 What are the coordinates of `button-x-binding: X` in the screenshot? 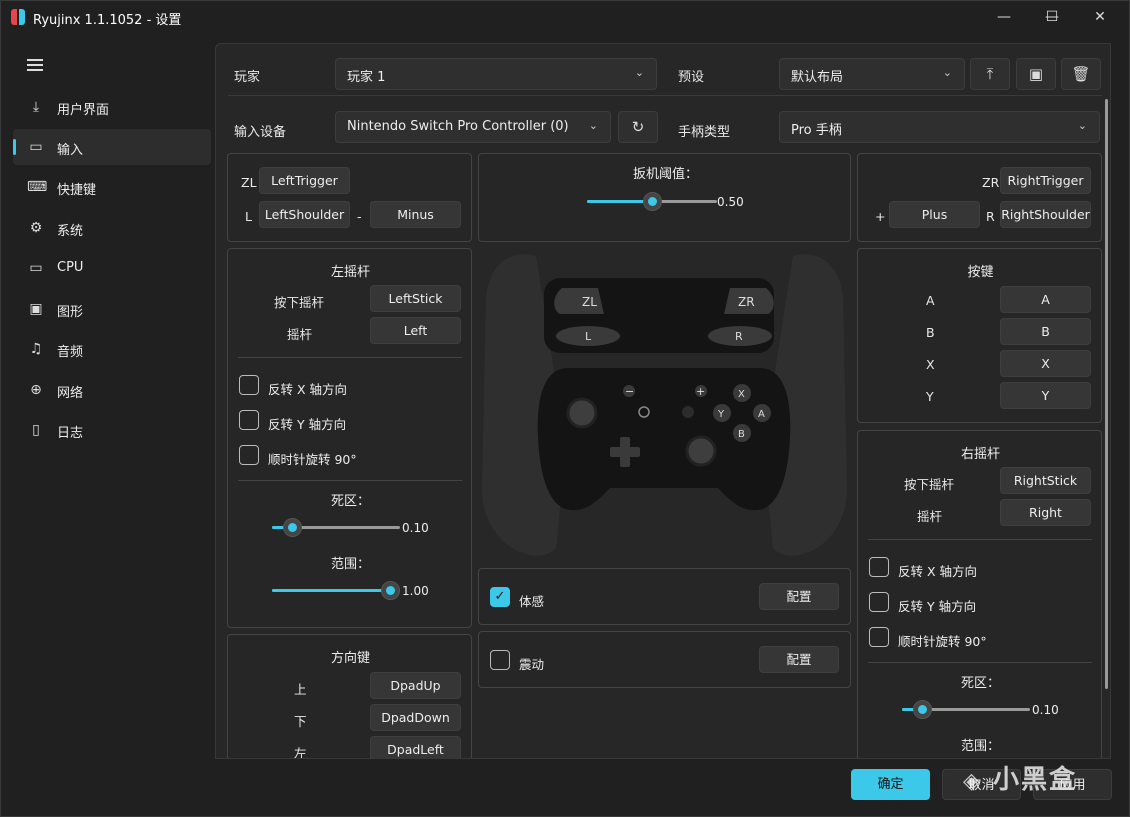 It's located at (1045, 363).